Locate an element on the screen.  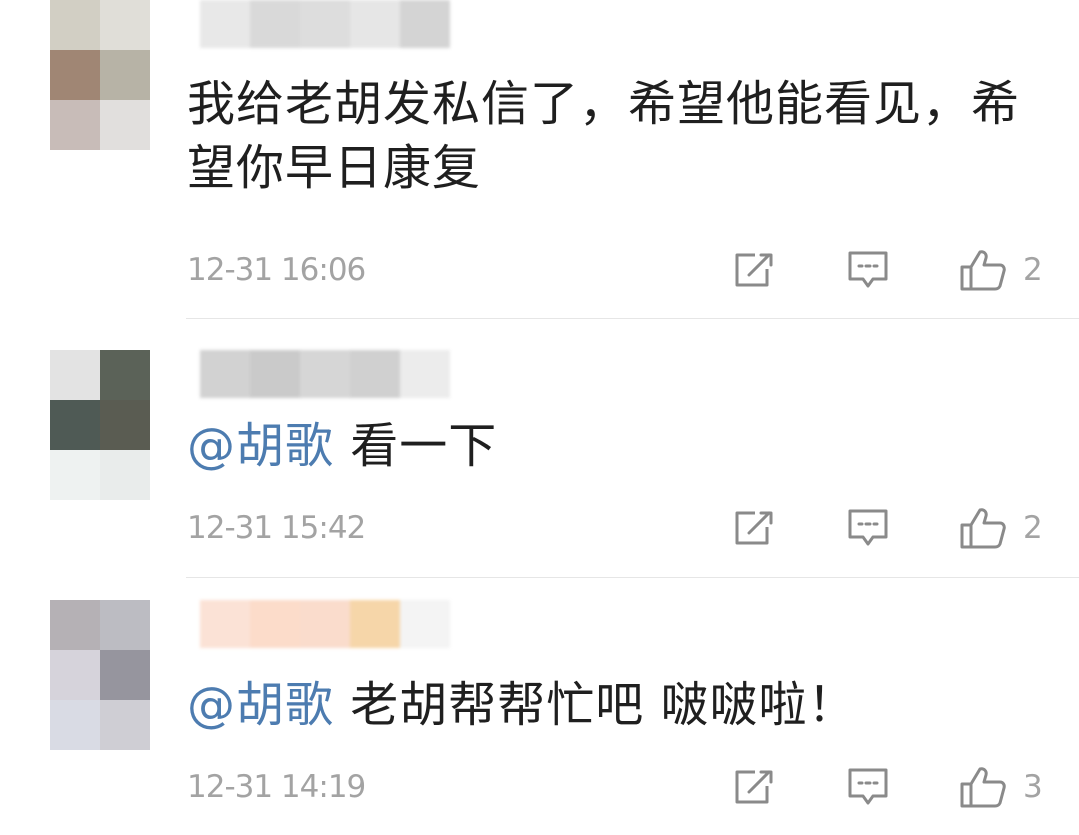
avatar-mid is located at coordinates (75, 425).